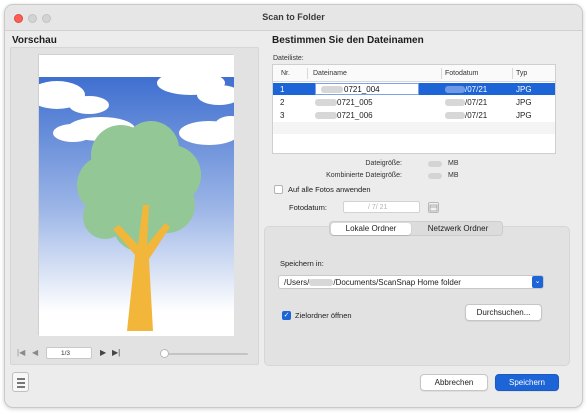 Image resolution: width=587 pixels, height=415 pixels. What do you see at coordinates (355, 115) in the screenshot?
I see `row-filename: 0721_006` at bounding box center [355, 115].